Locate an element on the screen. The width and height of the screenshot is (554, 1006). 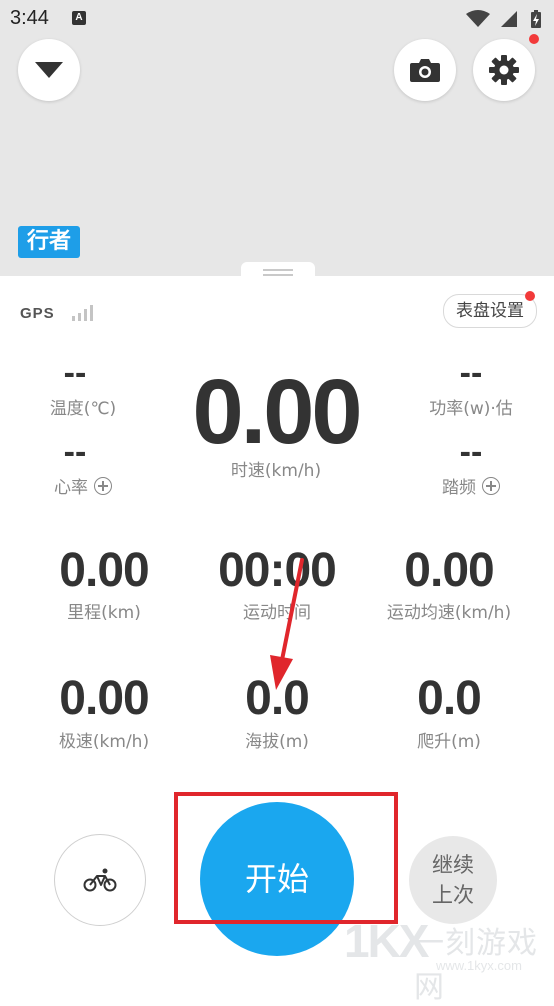
heart-rate-field: 心率 is located at coordinates (83, 485).